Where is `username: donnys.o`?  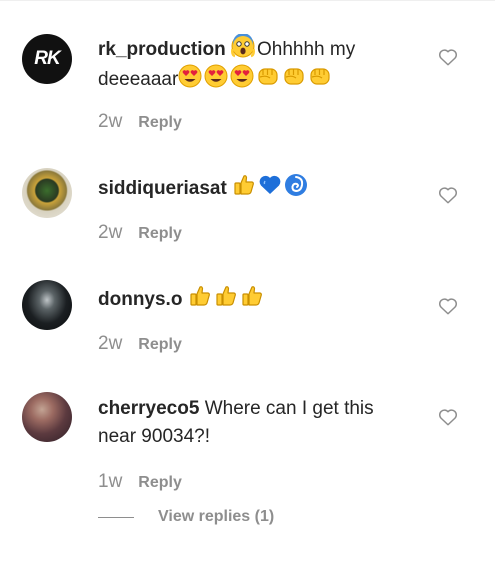 username: donnys.o is located at coordinates (140, 299).